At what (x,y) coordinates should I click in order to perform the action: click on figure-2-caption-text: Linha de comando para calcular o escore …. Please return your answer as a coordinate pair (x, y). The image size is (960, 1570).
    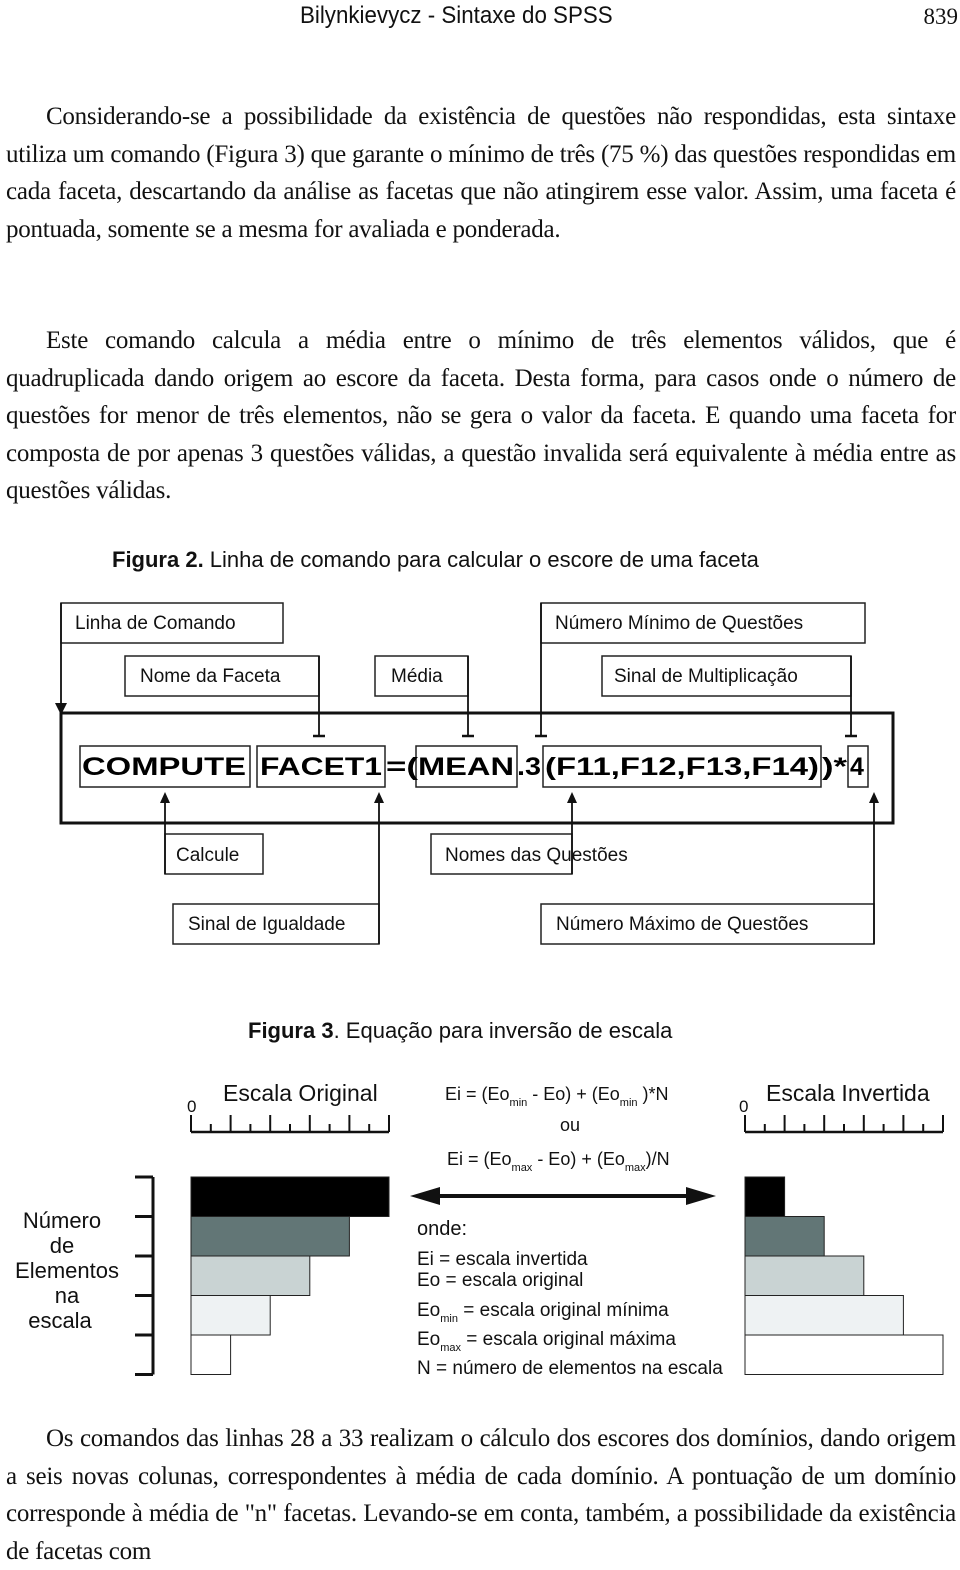
    Looking at the image, I should click on (481, 559).